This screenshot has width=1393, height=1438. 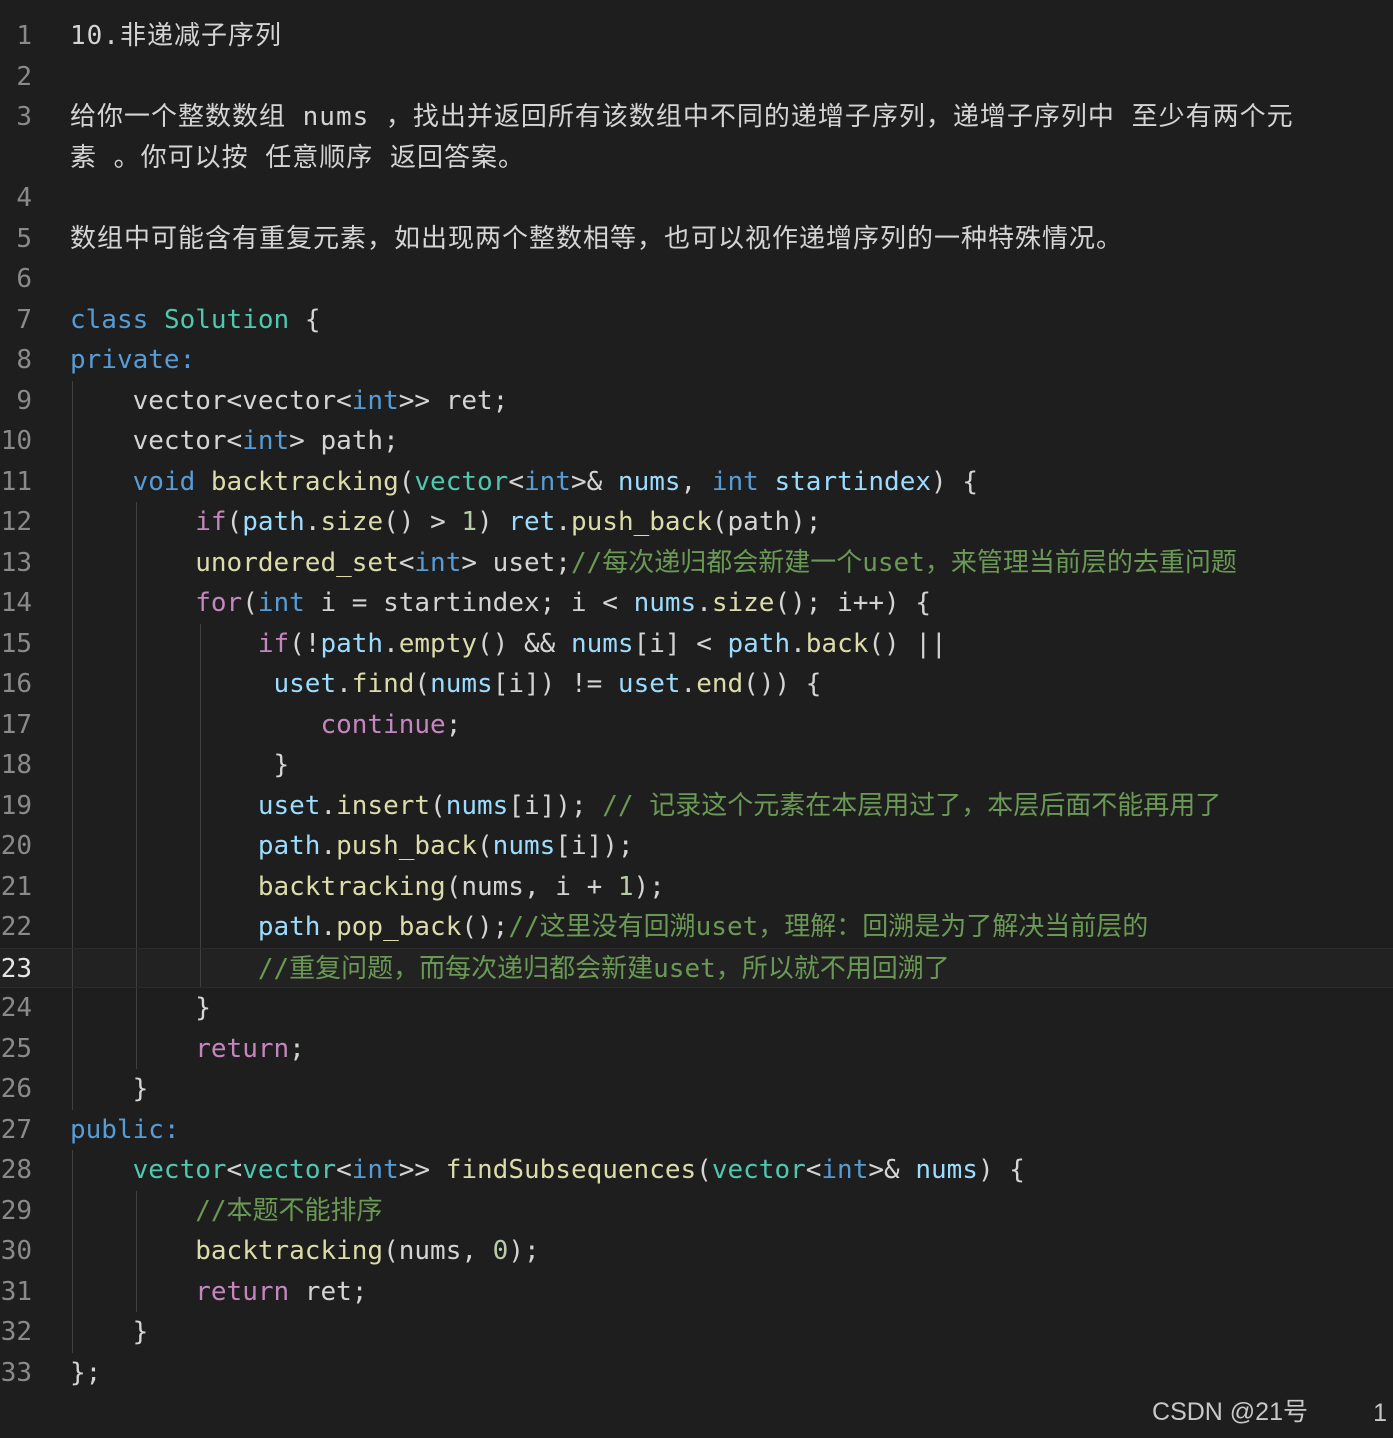 What do you see at coordinates (731, 1049) in the screenshot?
I see `code-text: return;` at bounding box center [731, 1049].